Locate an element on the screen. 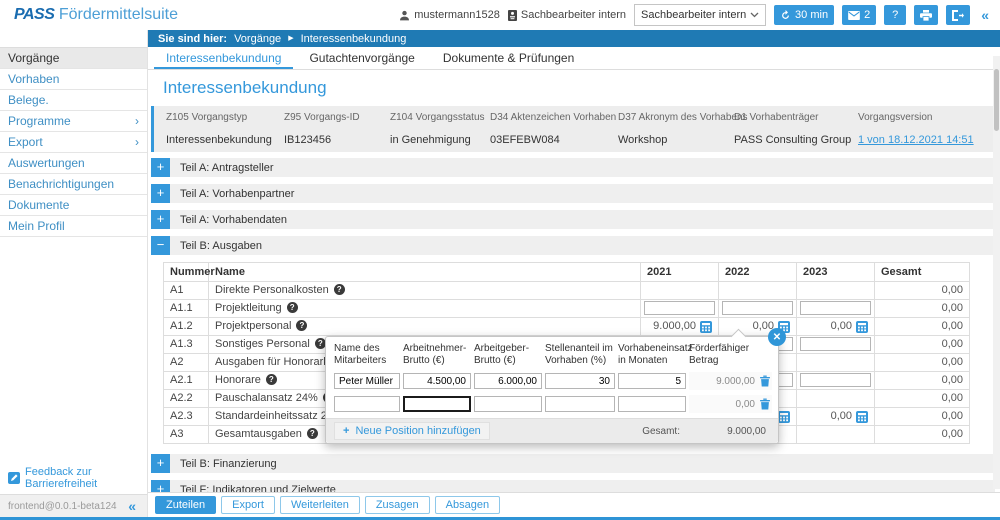 Image resolution: width=1000 pixels, height=520 pixels. add-position-button: + Neue Position hinzufügen is located at coordinates (412, 431).